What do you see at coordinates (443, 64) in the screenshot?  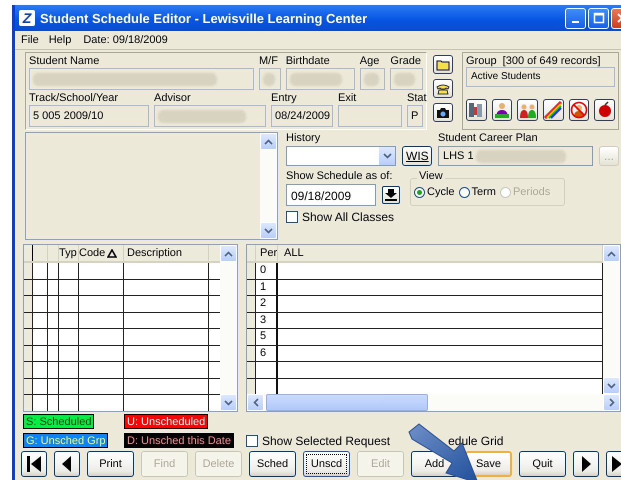 I see `folder-button` at bounding box center [443, 64].